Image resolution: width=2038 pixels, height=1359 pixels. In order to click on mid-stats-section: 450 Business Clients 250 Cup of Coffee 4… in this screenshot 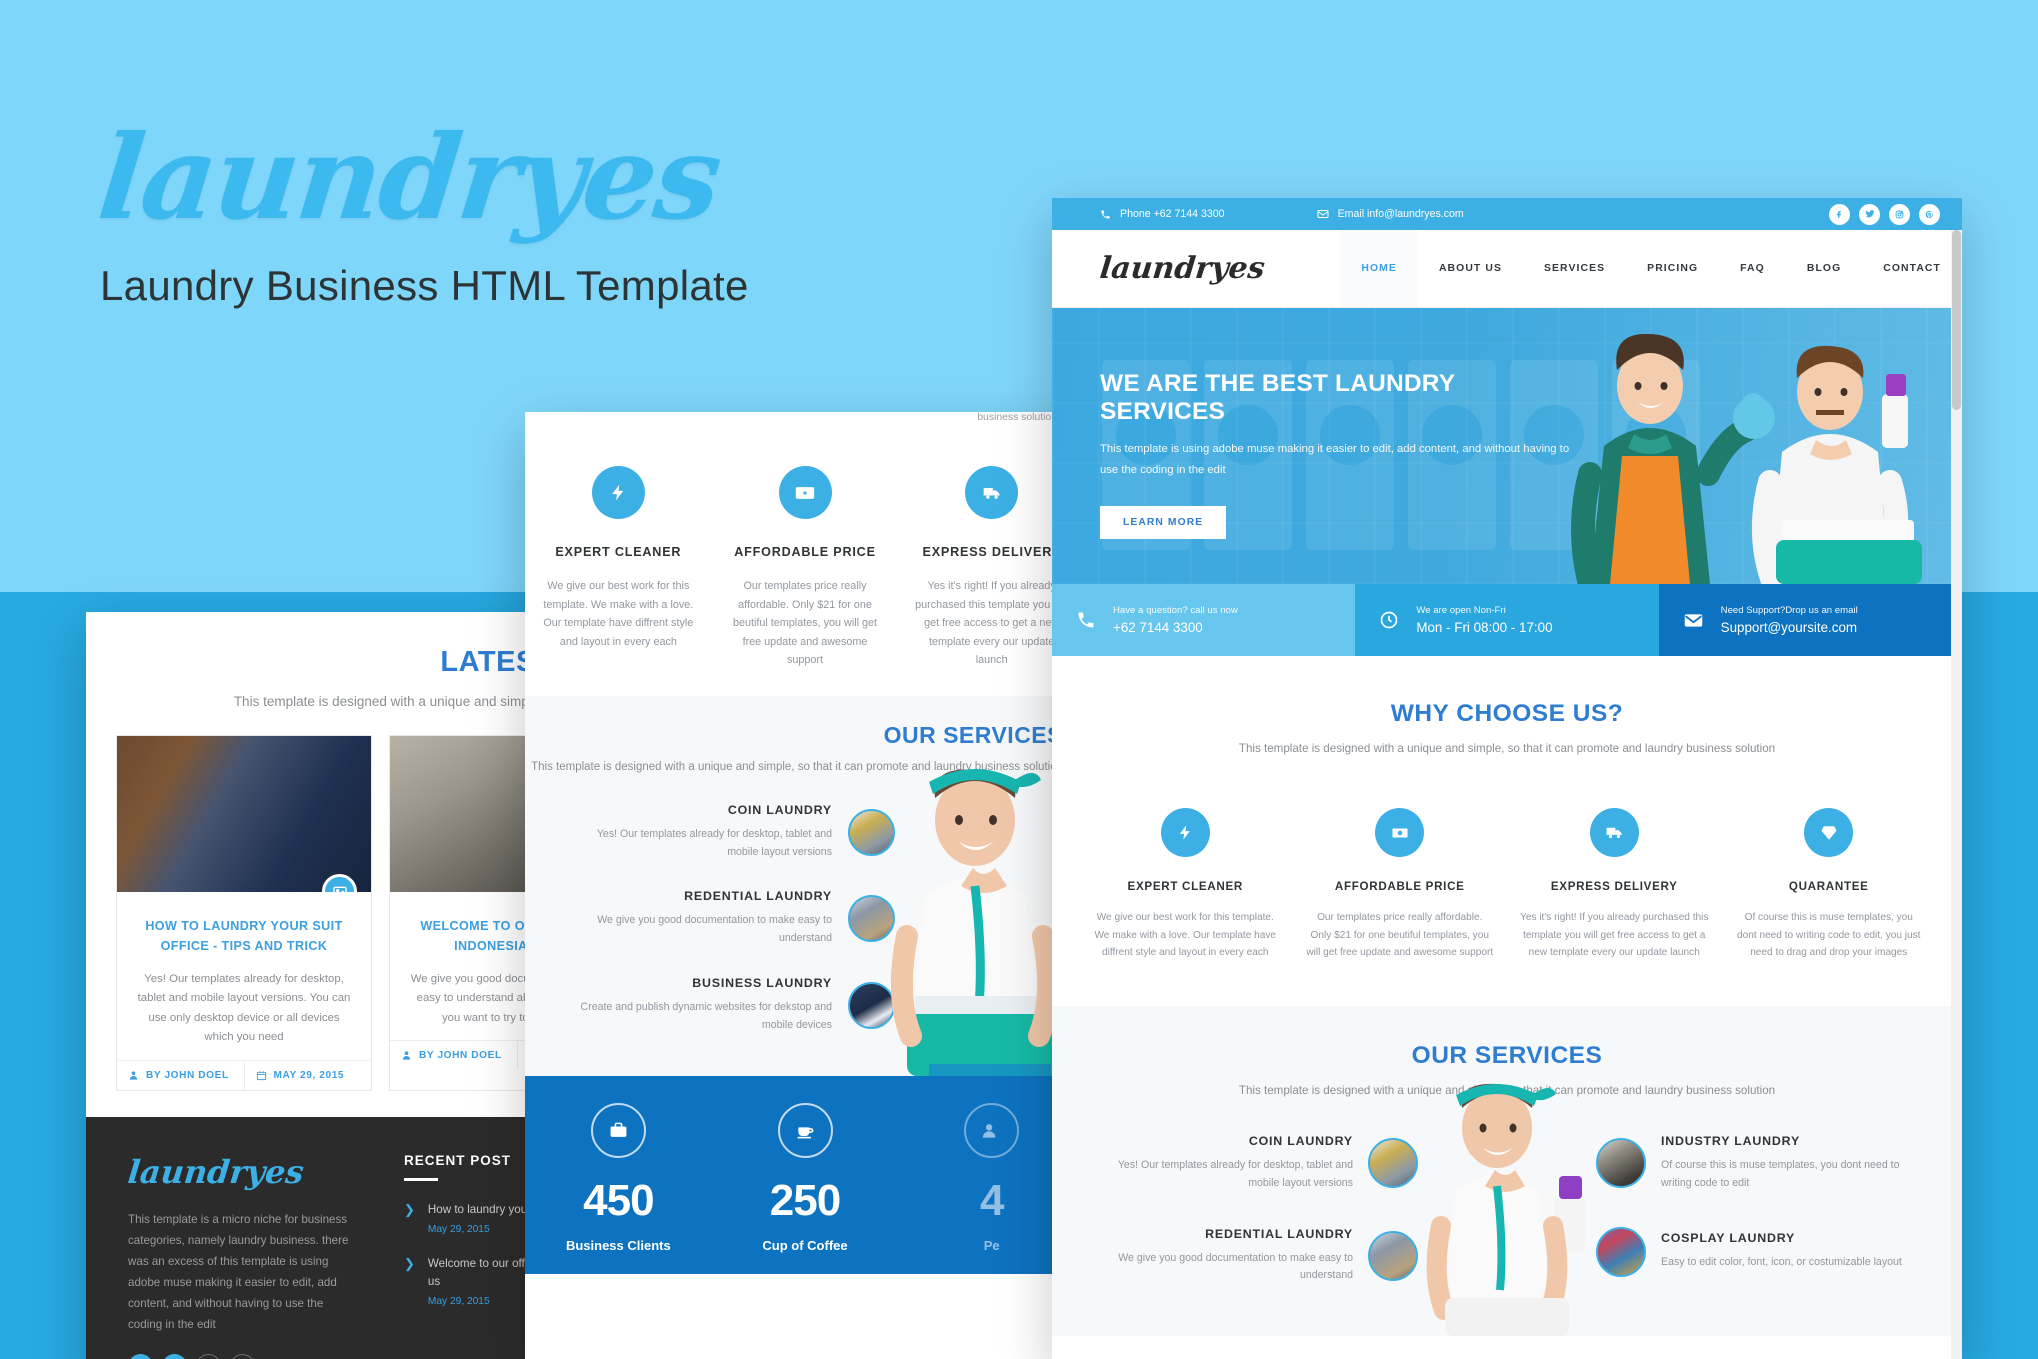, I will do `click(805, 1174)`.